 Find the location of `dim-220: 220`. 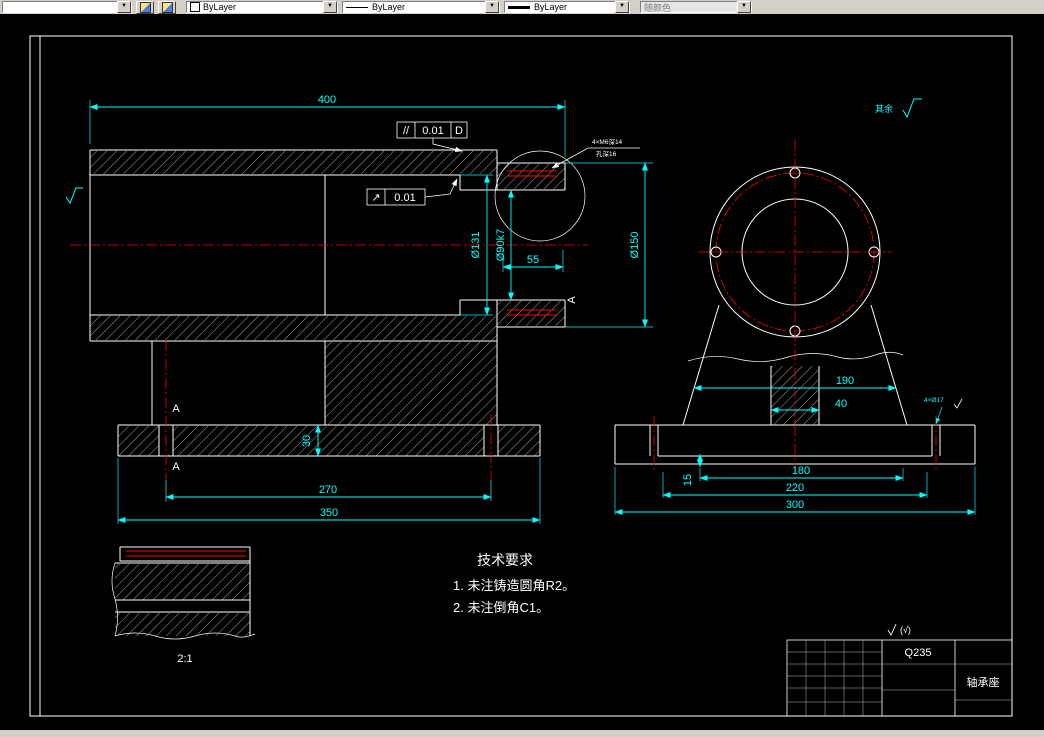

dim-220: 220 is located at coordinates (795, 488).